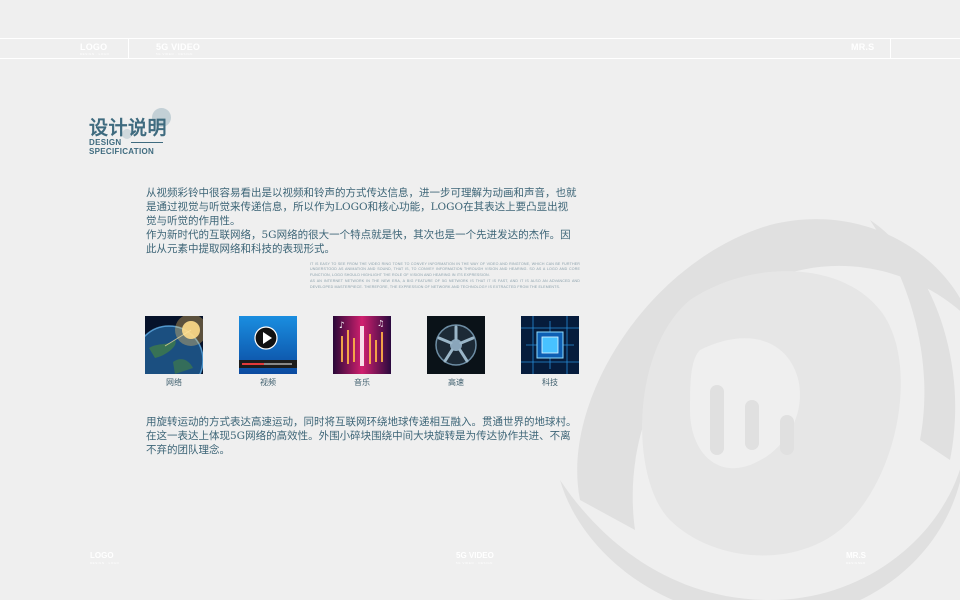  I want to click on header-logo-sub: DESIGN · LOGO, so click(95, 54).